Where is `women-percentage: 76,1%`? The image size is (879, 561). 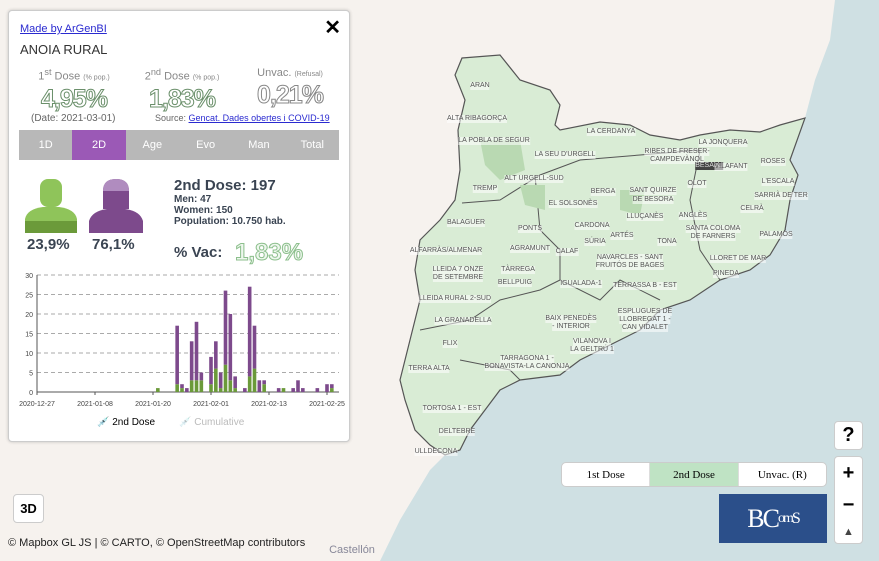
women-percentage: 76,1% is located at coordinates (113, 244).